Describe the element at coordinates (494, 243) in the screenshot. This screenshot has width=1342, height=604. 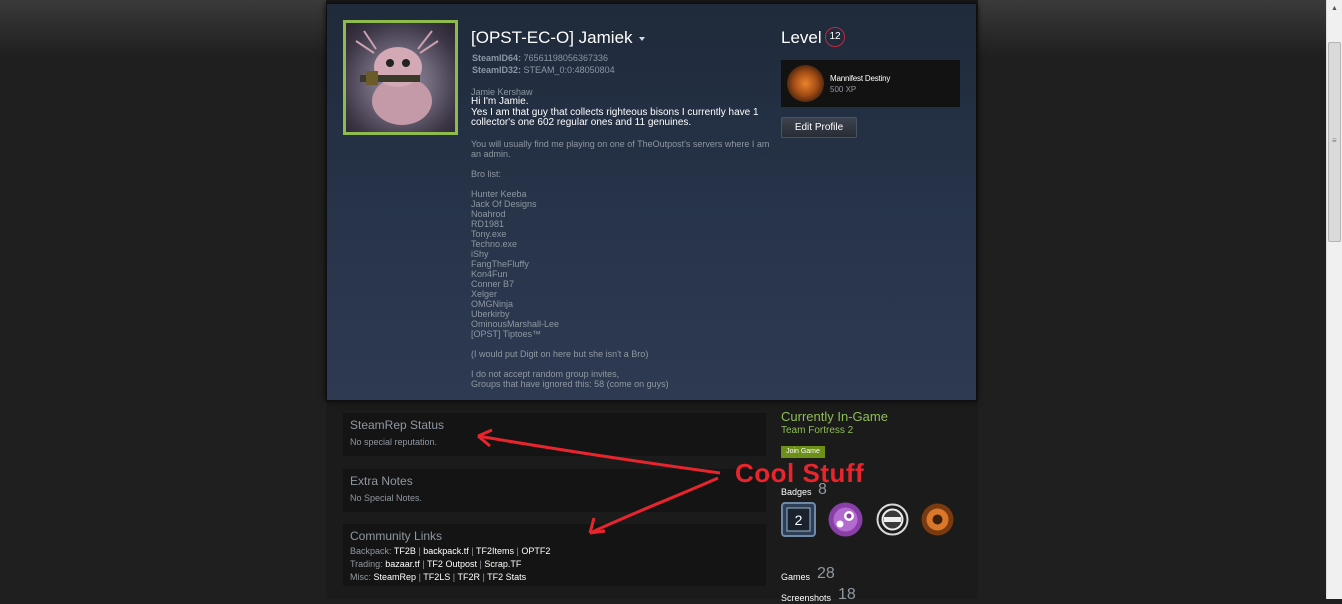
I see `bro-list-item: Techno.exe` at that location.